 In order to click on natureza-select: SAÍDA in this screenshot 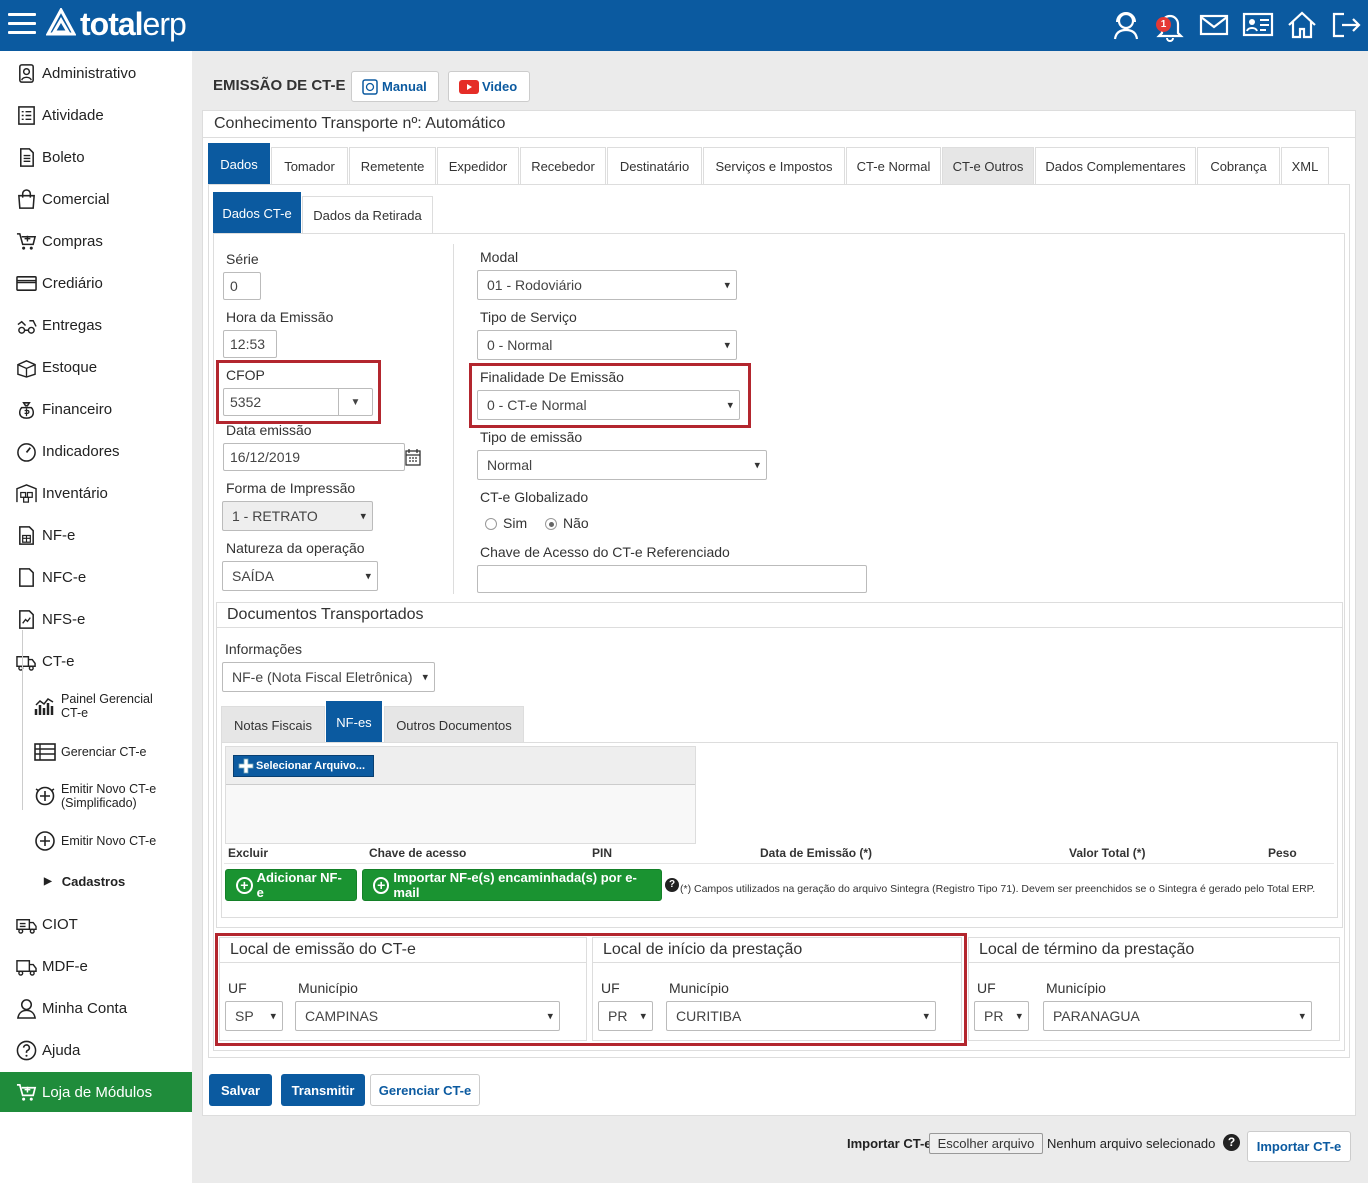, I will do `click(300, 576)`.